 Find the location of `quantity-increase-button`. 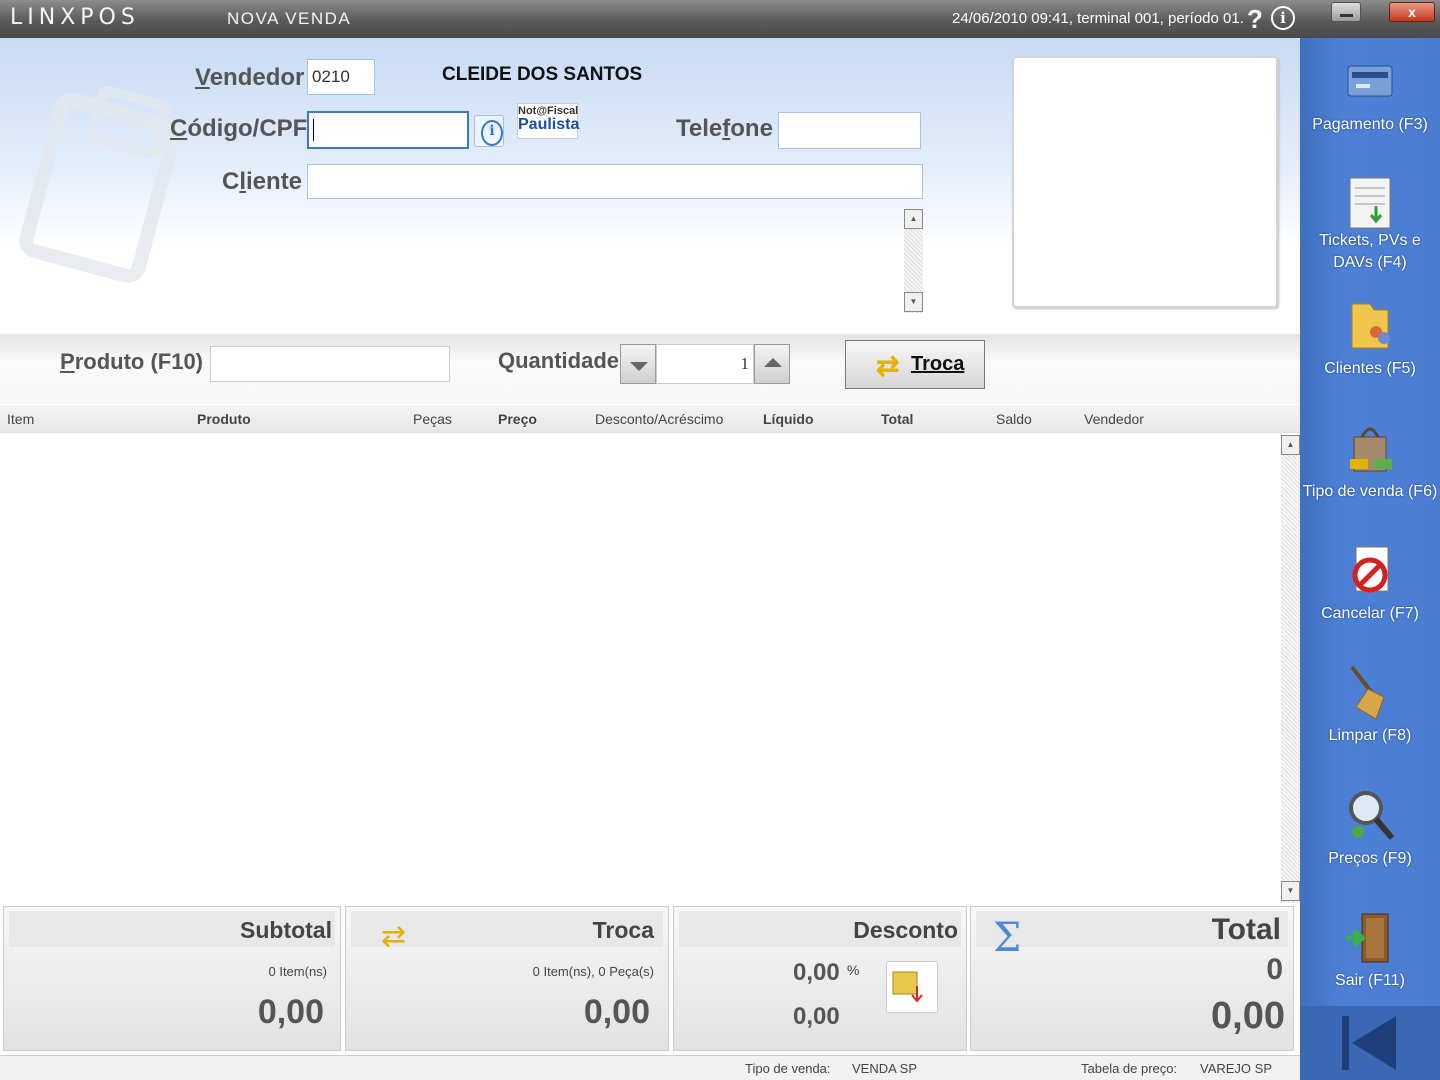

quantity-increase-button is located at coordinates (772, 364).